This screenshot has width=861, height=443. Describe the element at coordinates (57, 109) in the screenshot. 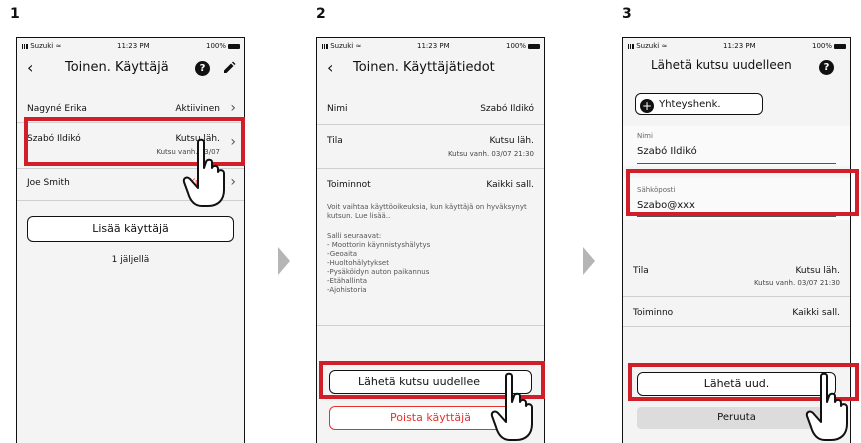

I see `user-name: Nagyné Erika` at that location.